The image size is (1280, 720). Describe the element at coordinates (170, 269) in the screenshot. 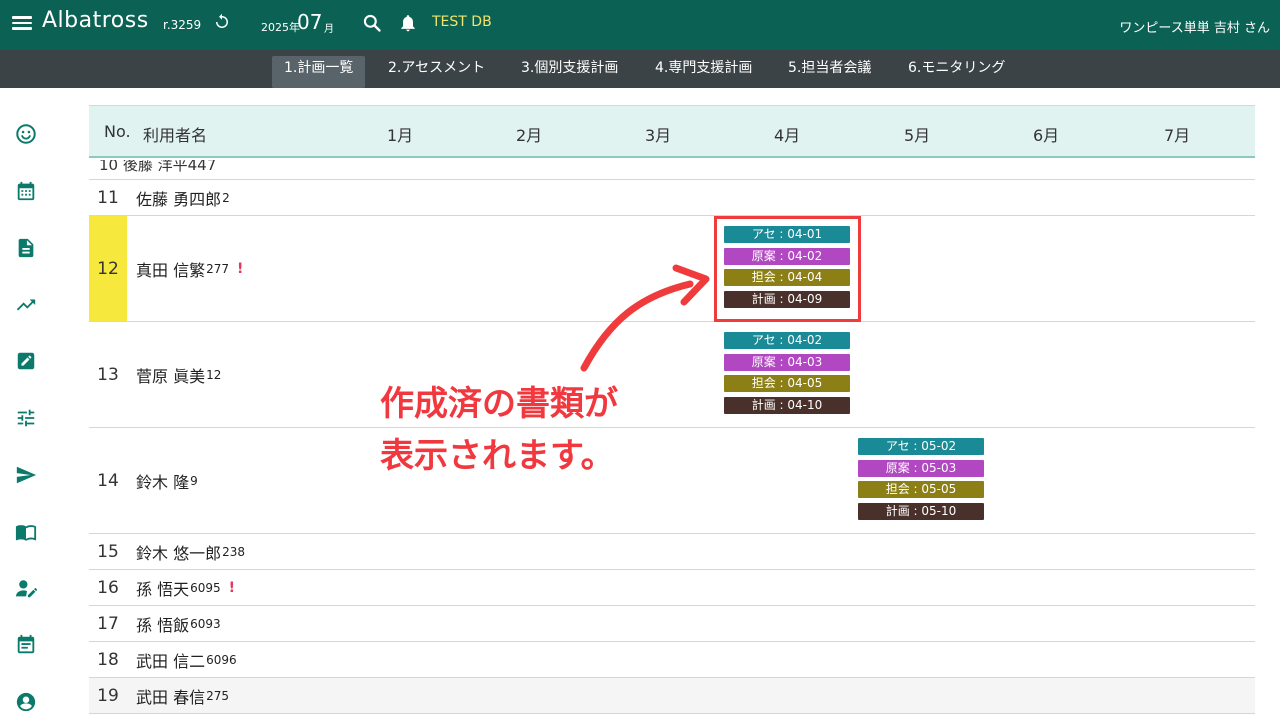

I see `user-name: 真田 信繁` at that location.